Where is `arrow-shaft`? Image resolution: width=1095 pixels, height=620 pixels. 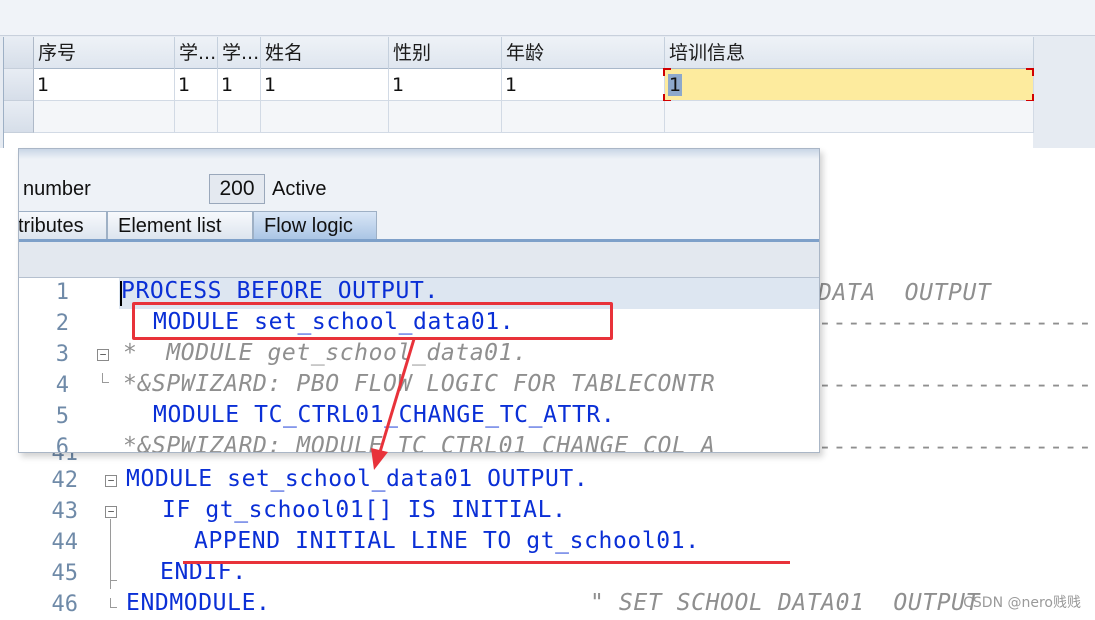
arrow-shaft is located at coordinates (397, 395).